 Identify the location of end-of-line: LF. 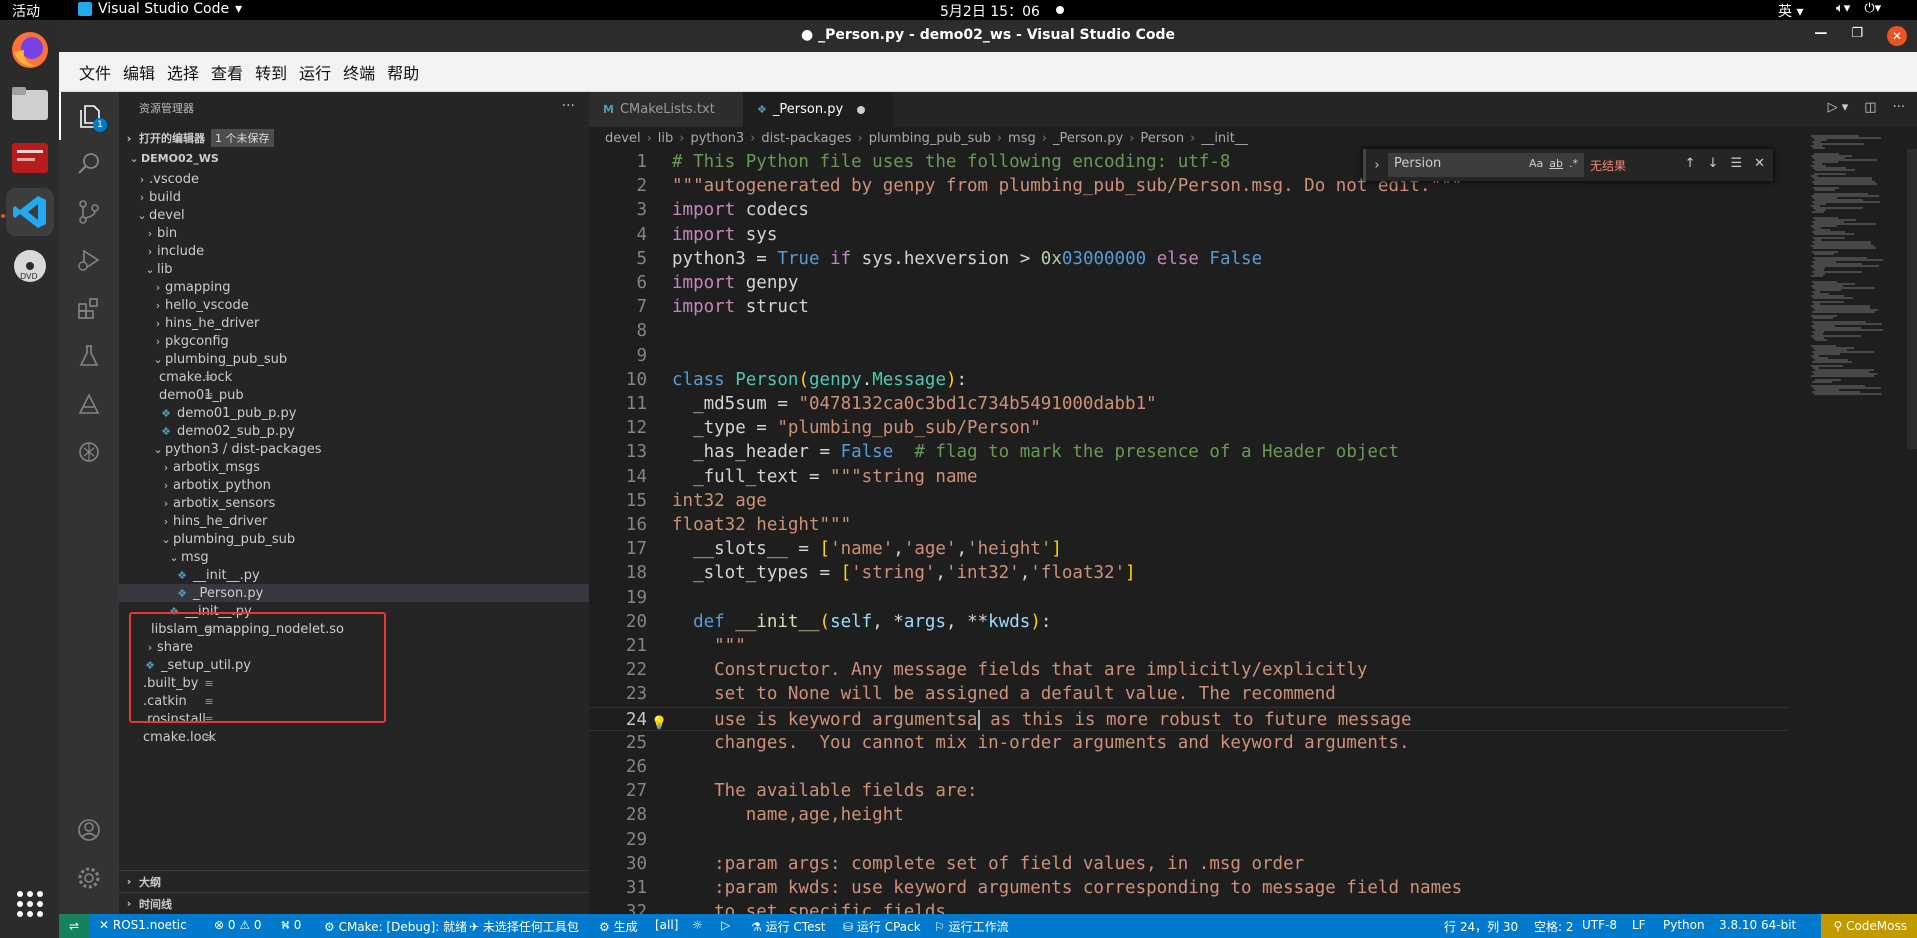
(1639, 925).